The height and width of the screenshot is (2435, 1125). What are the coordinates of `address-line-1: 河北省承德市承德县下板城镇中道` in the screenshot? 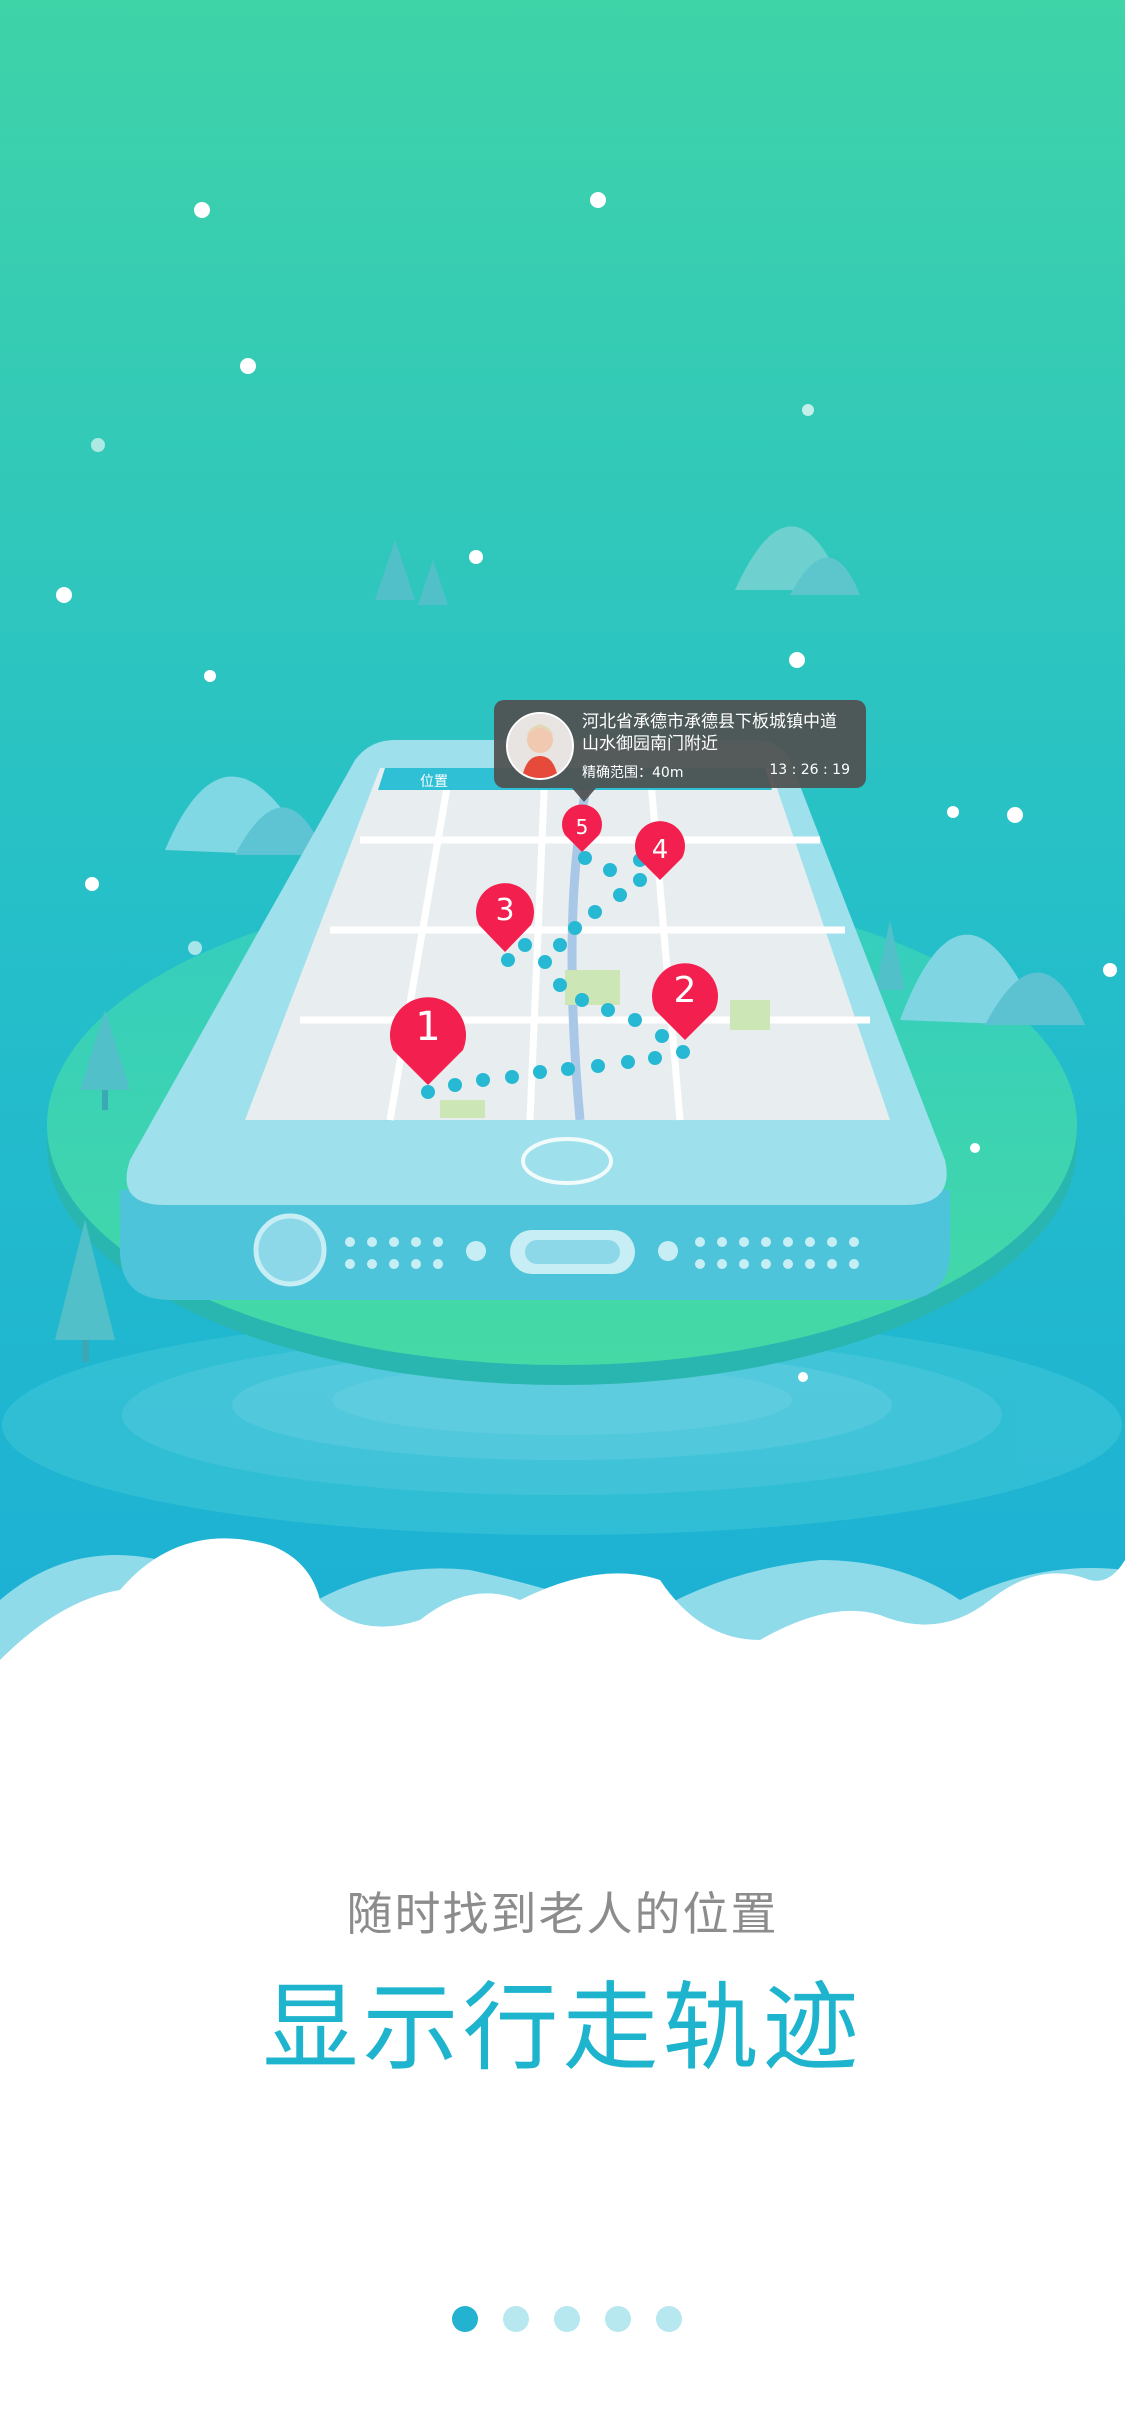 It's located at (709, 722).